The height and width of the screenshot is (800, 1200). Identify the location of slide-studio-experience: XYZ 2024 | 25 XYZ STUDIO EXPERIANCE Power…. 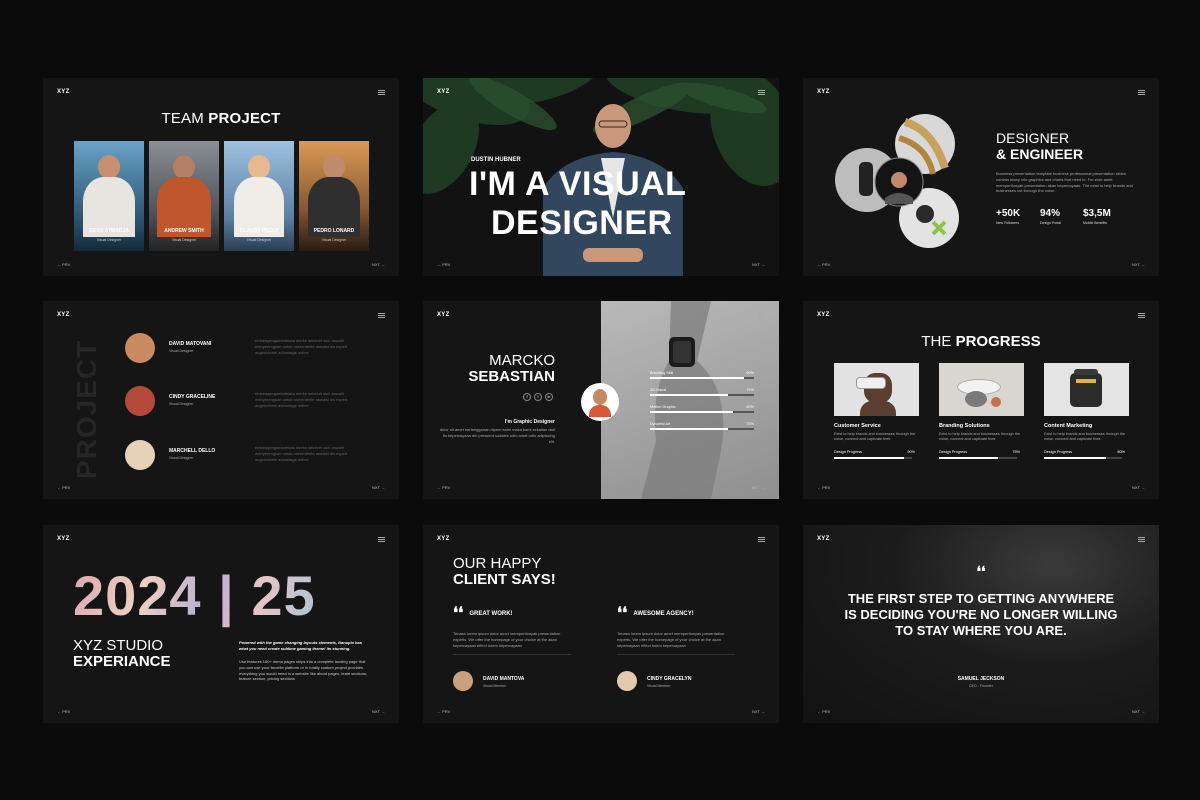
(221, 624).